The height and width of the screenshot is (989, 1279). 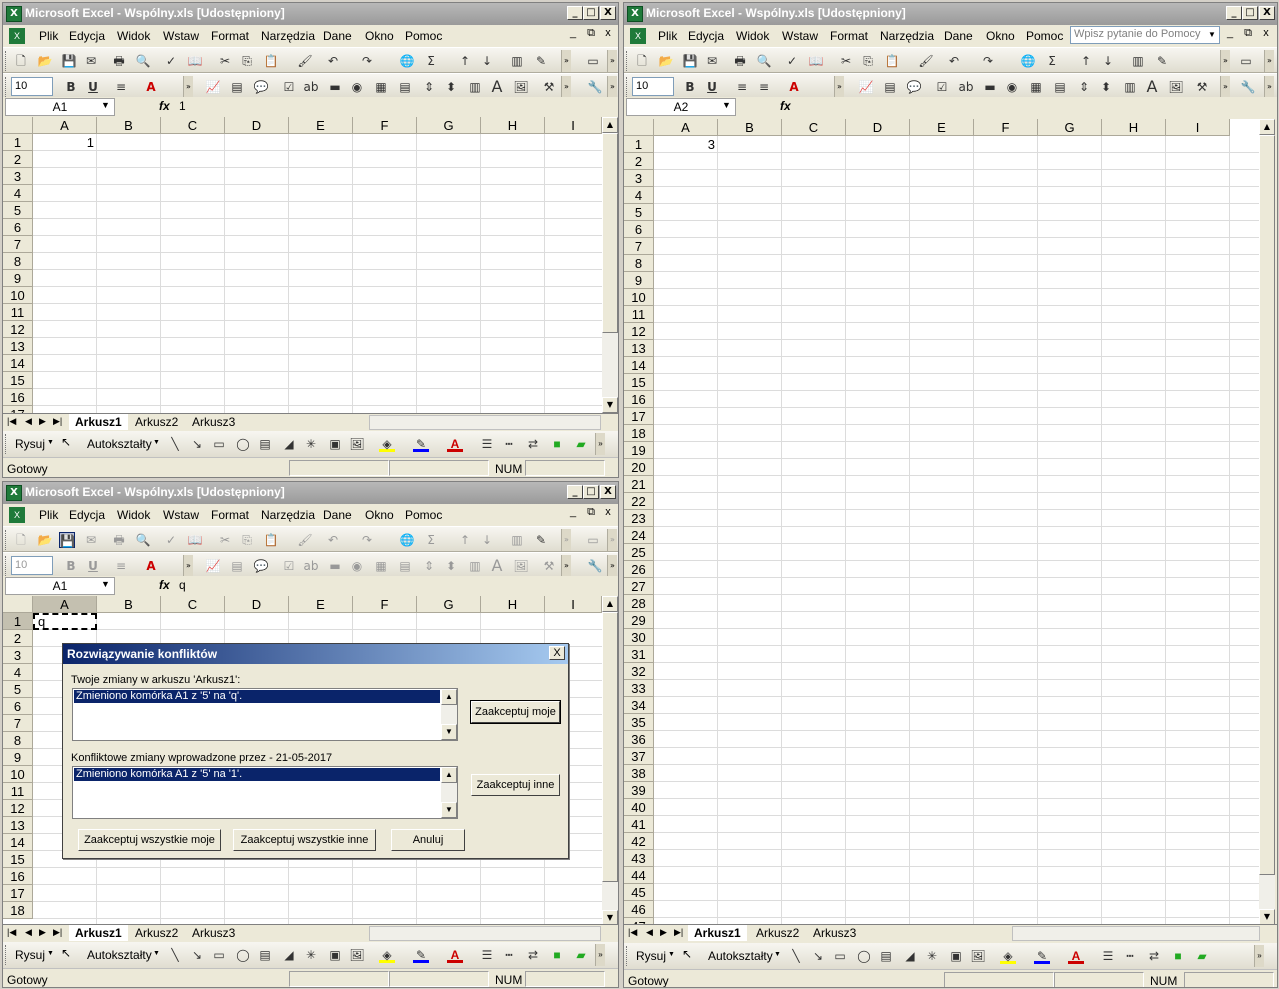 What do you see at coordinates (681, 107) in the screenshot?
I see `name-box: A2` at bounding box center [681, 107].